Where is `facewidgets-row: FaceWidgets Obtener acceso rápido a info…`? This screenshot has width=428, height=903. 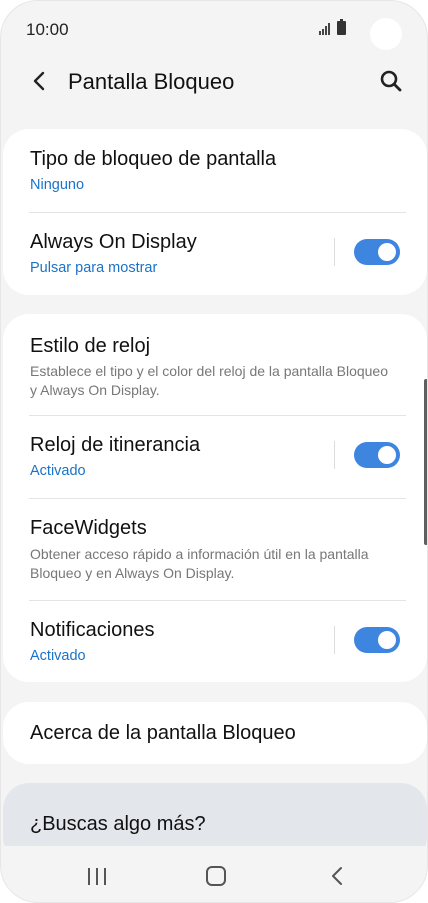
facewidgets-row: FaceWidgets Obtener acceso rápido a info… is located at coordinates (215, 549).